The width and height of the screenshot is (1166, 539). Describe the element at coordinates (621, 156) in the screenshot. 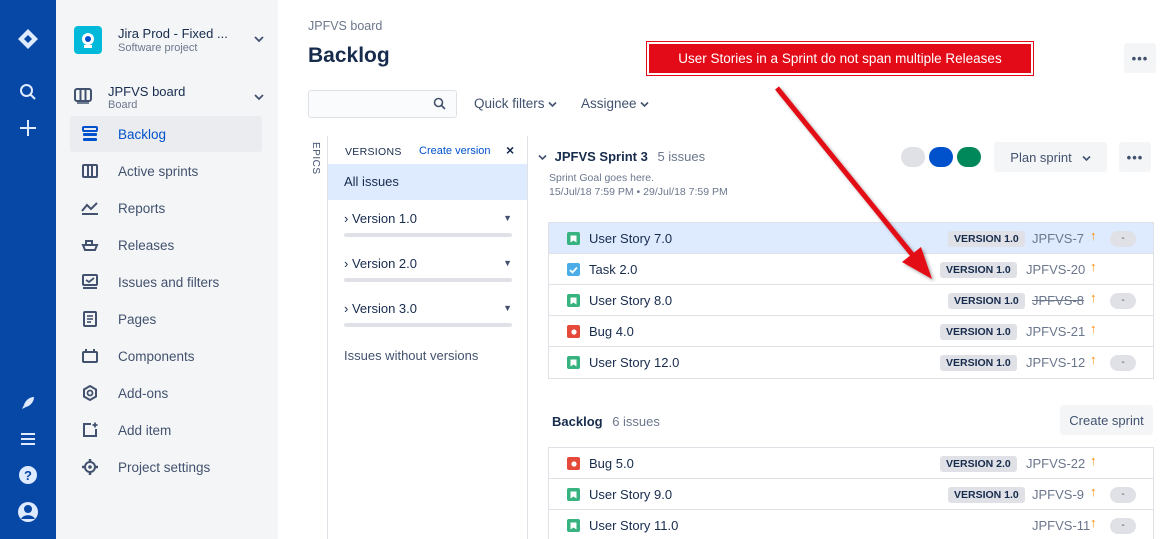

I see `sprint-header: JPFVS Sprint 3 5 issues` at that location.